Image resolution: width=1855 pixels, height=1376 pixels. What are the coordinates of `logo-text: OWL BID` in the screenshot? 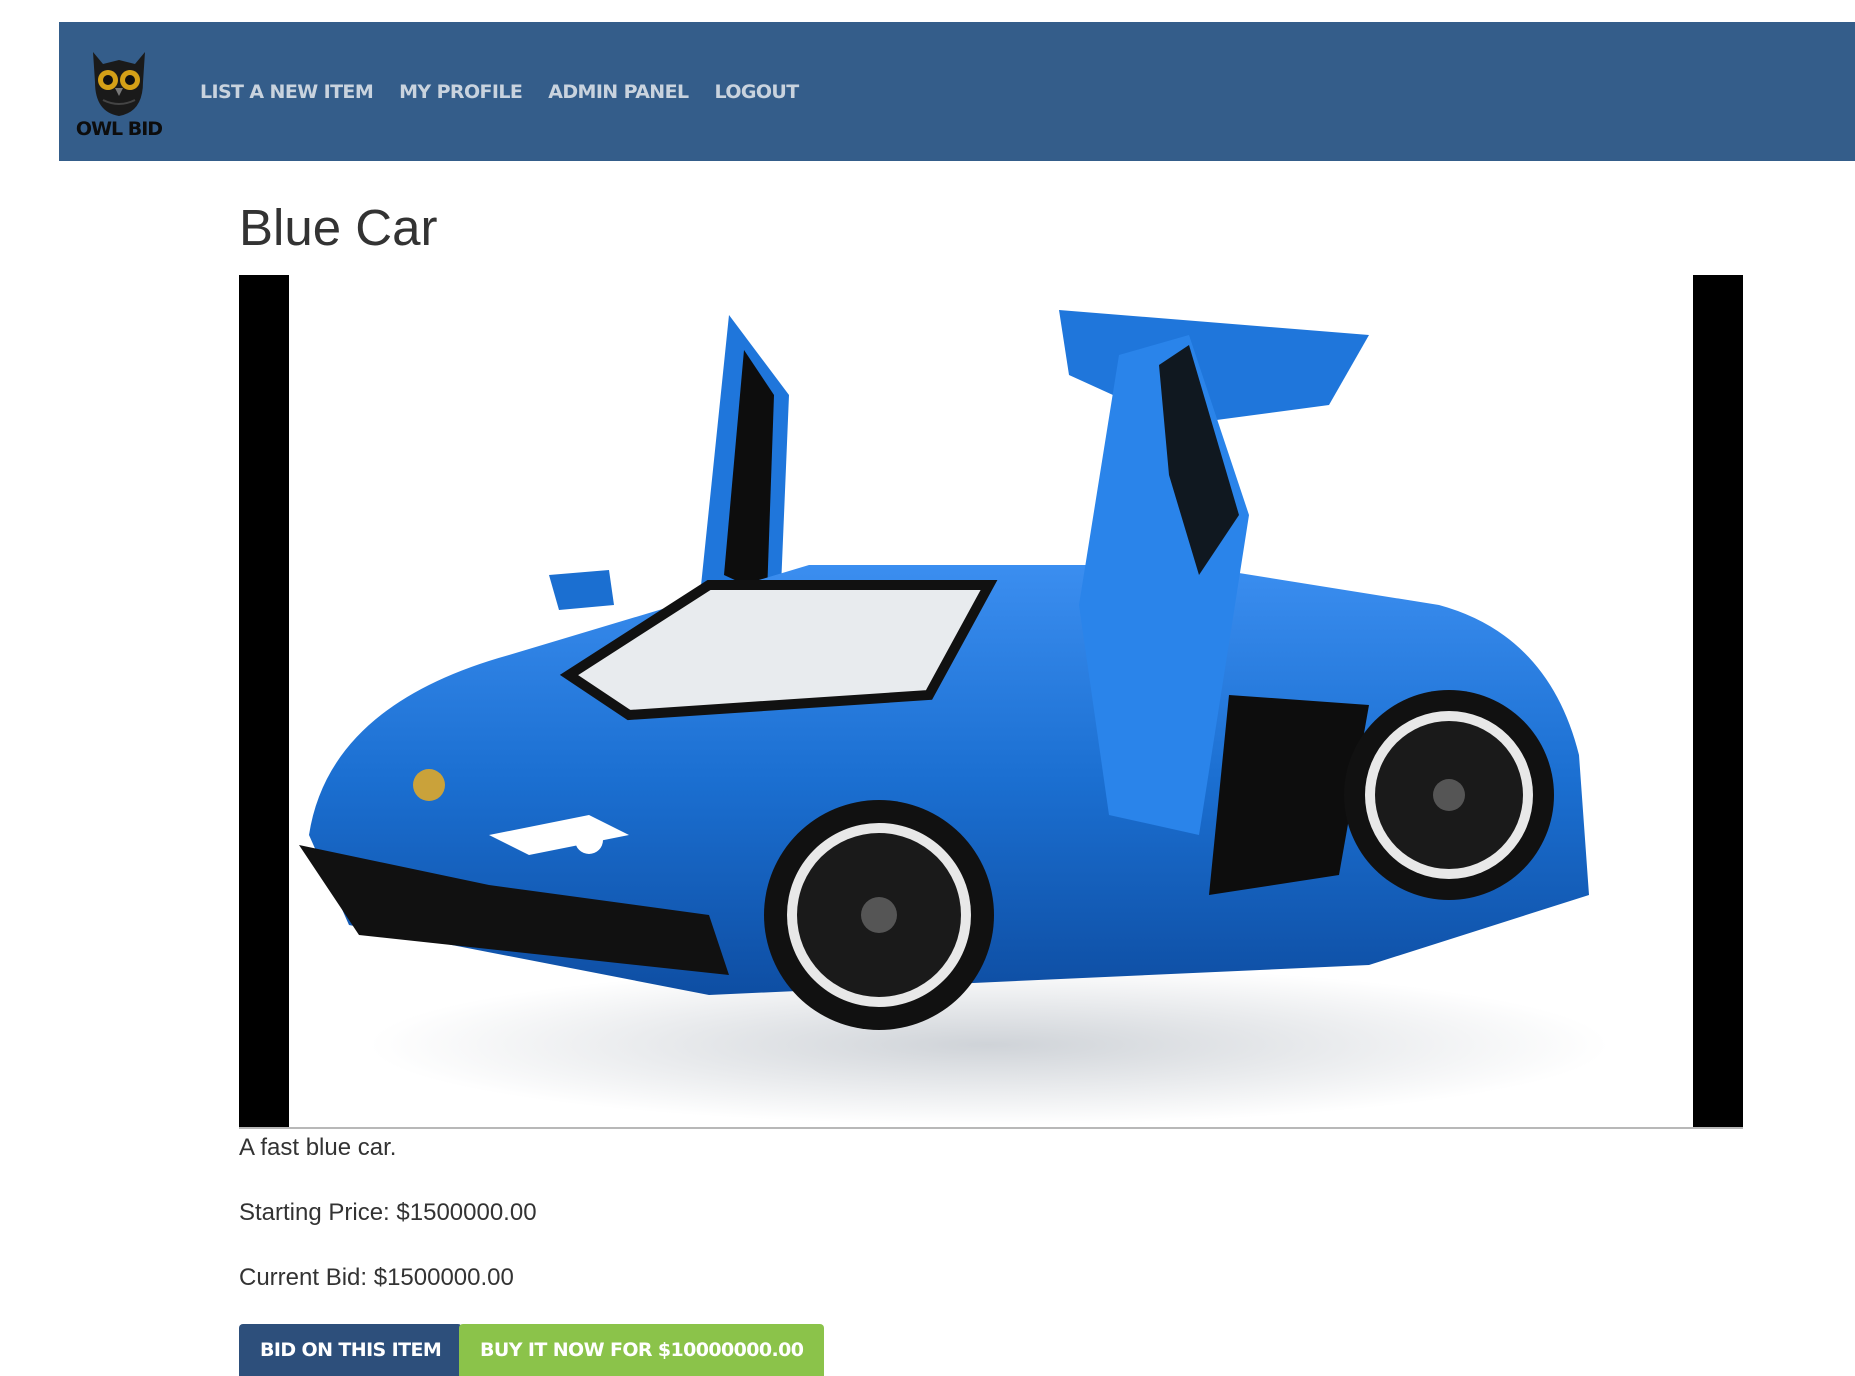 It's located at (119, 129).